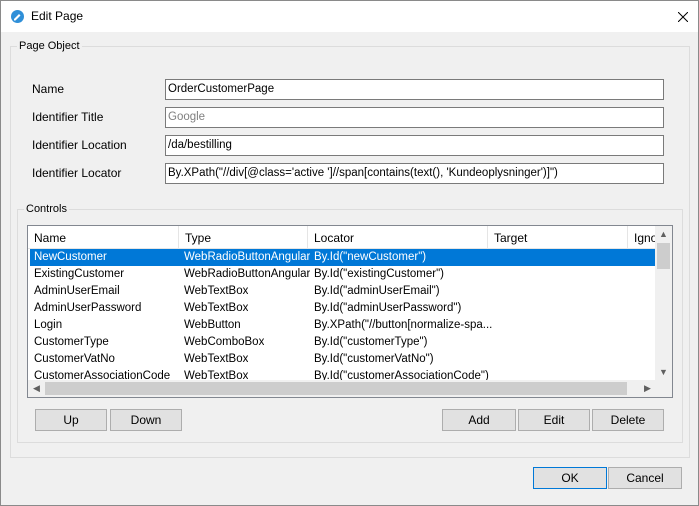 The width and height of the screenshot is (699, 506). What do you see at coordinates (46, 209) in the screenshot?
I see `controls-legend: Controls` at bounding box center [46, 209].